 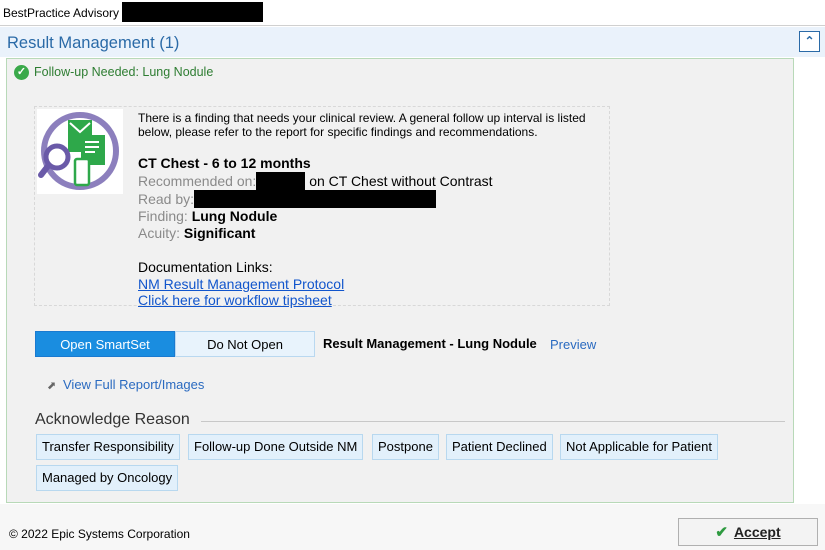 I want to click on smartset-name: Result Management - Lung Nodule, so click(x=430, y=343).